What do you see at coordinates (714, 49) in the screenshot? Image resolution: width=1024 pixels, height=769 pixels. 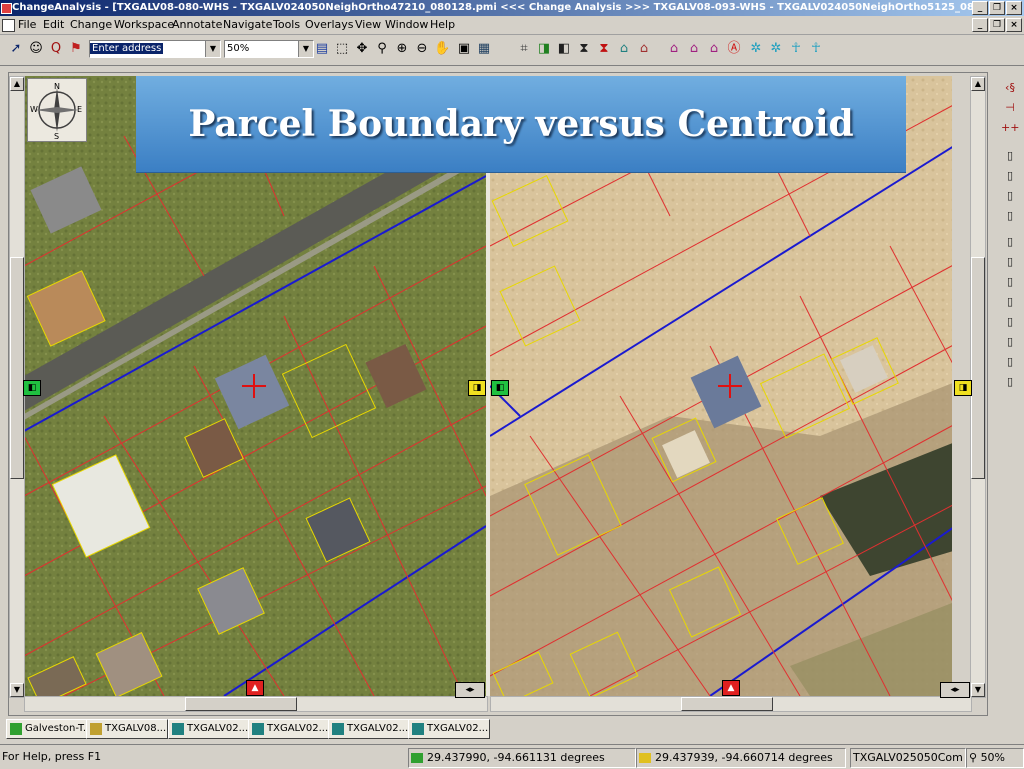 I see `house-pink3-icon: ⌂` at bounding box center [714, 49].